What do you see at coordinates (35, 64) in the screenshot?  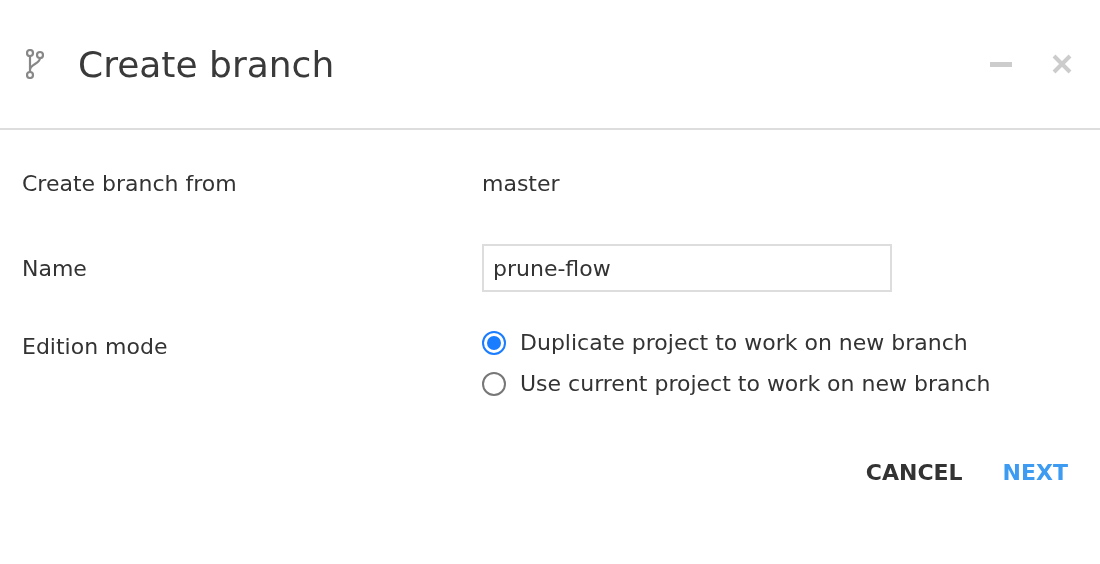 I see `branch-icon` at bounding box center [35, 64].